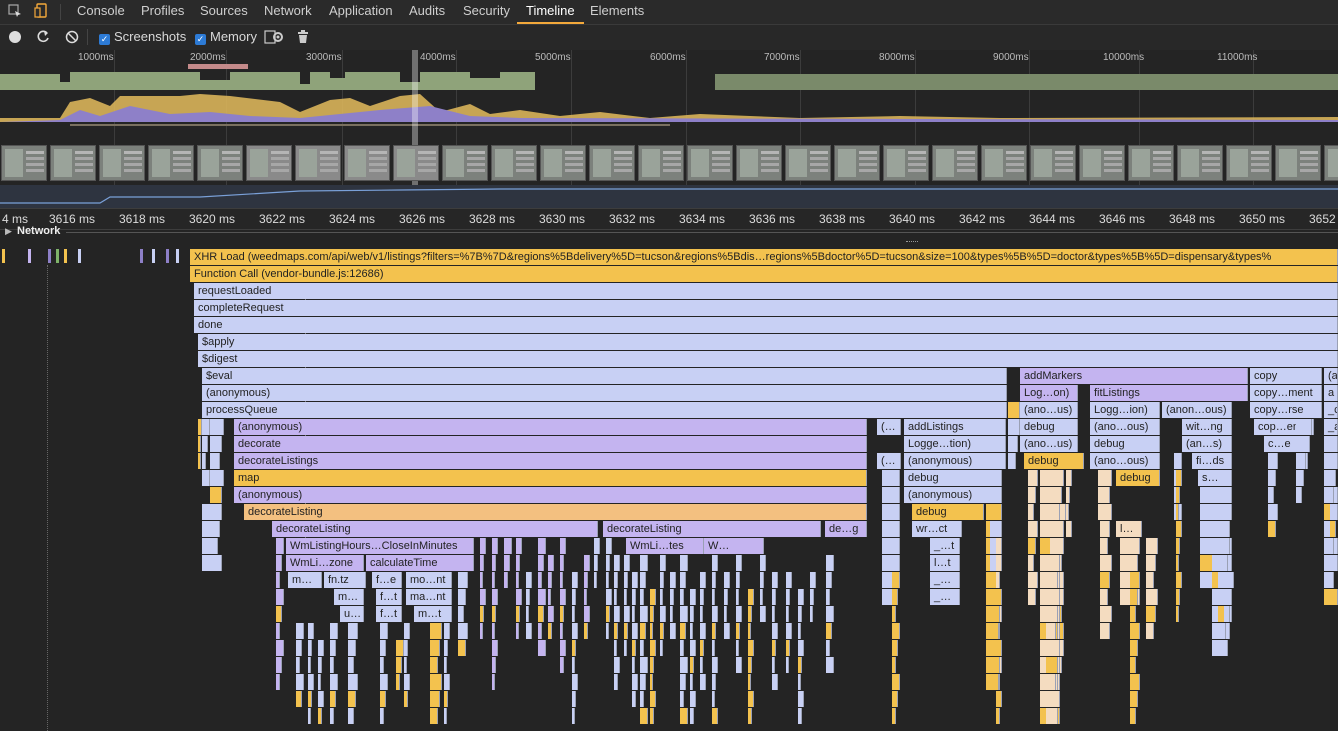 The height and width of the screenshot is (731, 1338). I want to click on flame-block: $digest, so click(768, 359).